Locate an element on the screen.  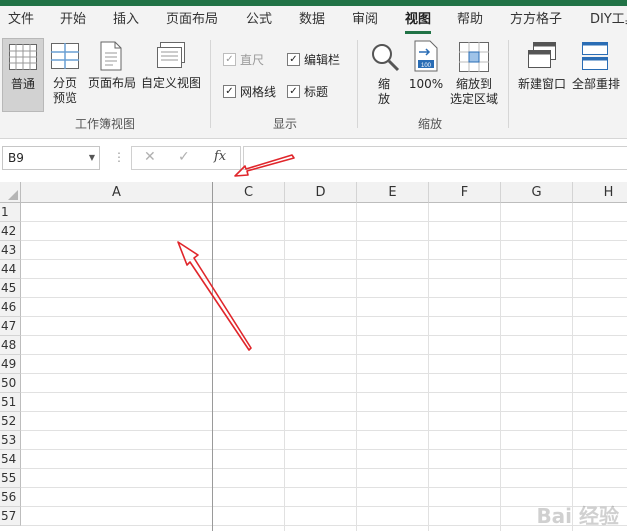
zoom-to-selection-button: 缩放到 选定区域 is located at coordinates (474, 75).